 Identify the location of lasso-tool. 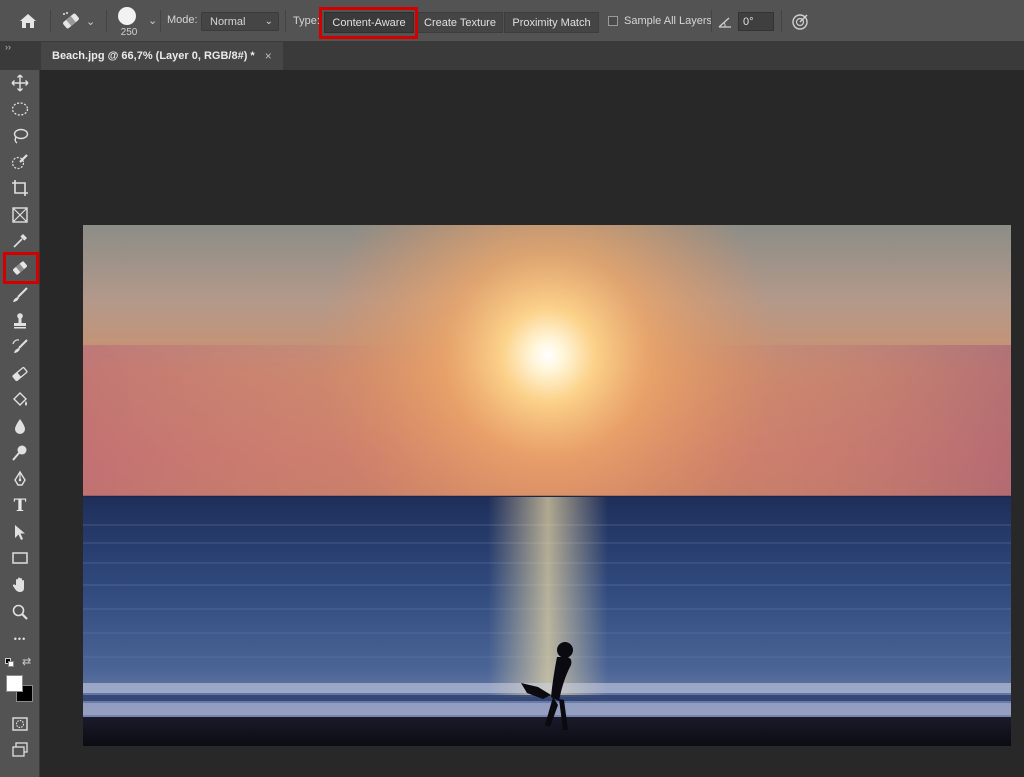
(20, 136).